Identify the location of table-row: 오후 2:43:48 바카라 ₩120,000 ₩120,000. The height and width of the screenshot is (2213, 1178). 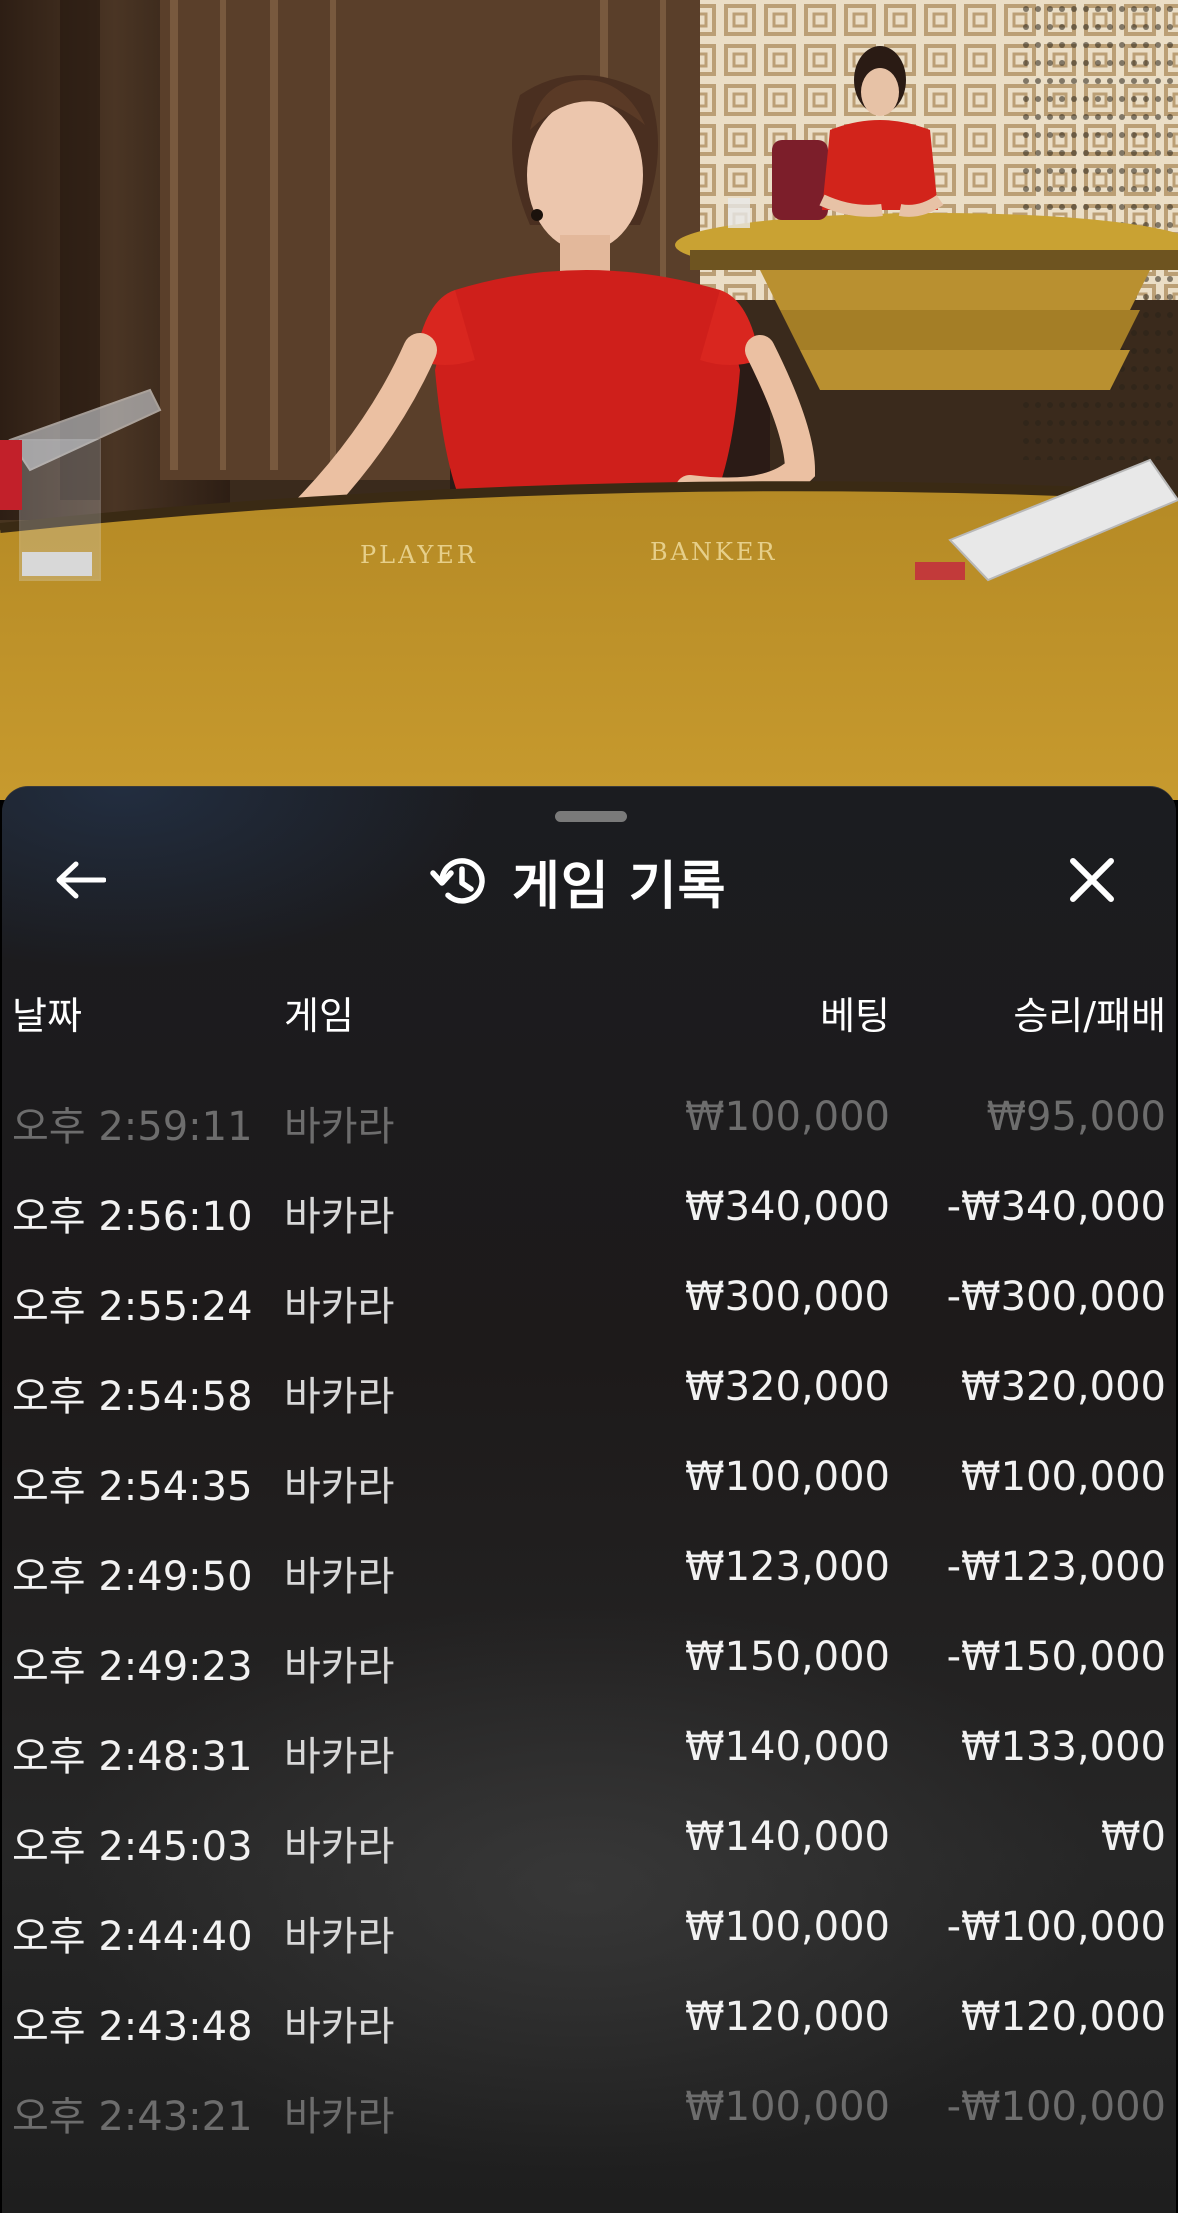
(589, 2024).